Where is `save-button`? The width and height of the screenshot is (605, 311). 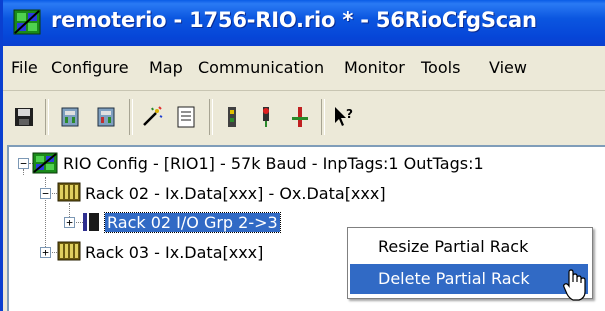
save-button is located at coordinates (24, 117).